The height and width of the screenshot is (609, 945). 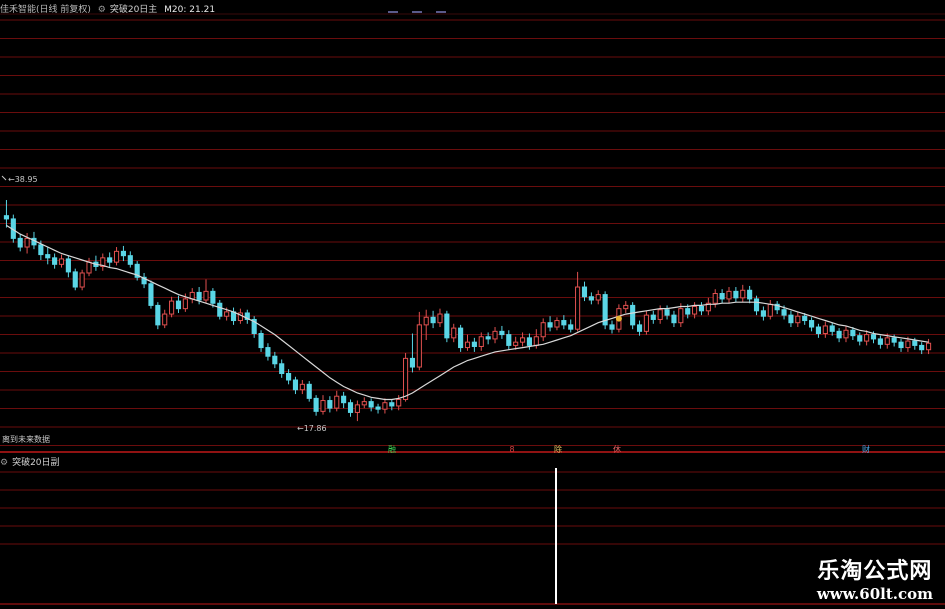 I want to click on high-pointer, so click(x=4, y=178).